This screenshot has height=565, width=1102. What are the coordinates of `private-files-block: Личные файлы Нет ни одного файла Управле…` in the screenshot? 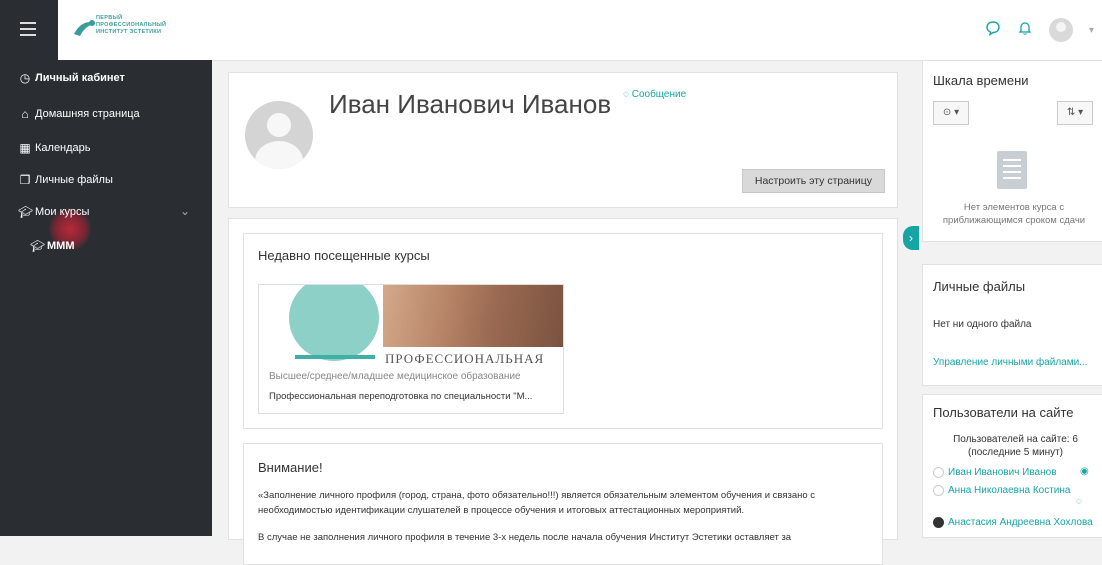 It's located at (1012, 325).